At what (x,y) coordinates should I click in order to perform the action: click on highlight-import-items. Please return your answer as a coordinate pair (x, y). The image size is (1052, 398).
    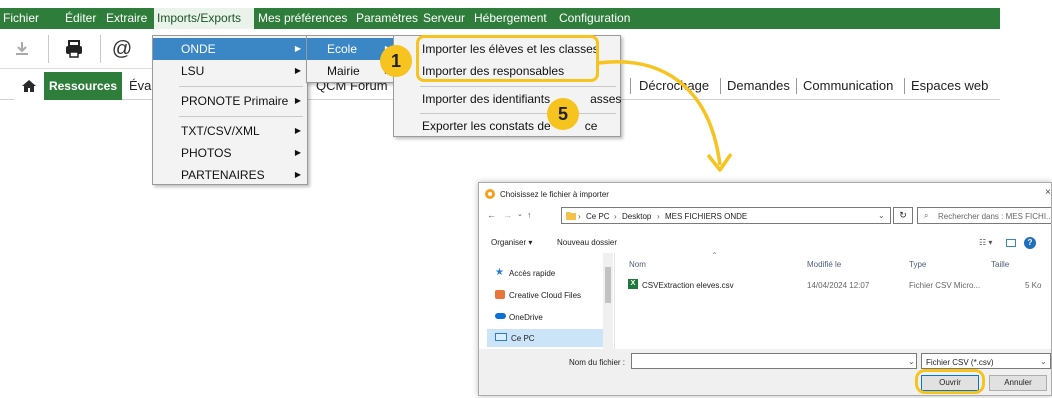
    Looking at the image, I should click on (507, 58).